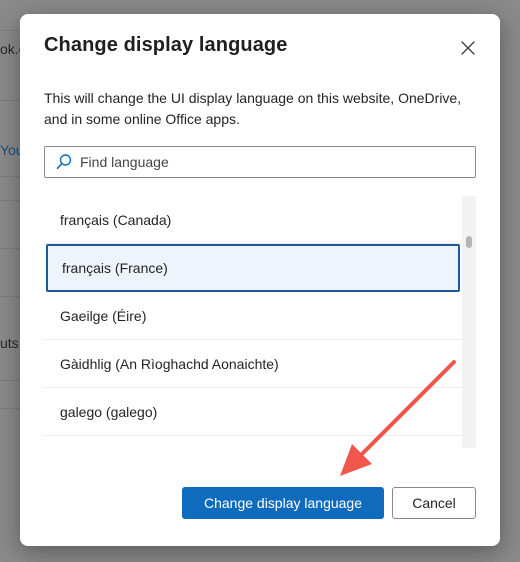 This screenshot has height=562, width=520. What do you see at coordinates (253, 220) in the screenshot?
I see `list-item-language: français (Canada)` at bounding box center [253, 220].